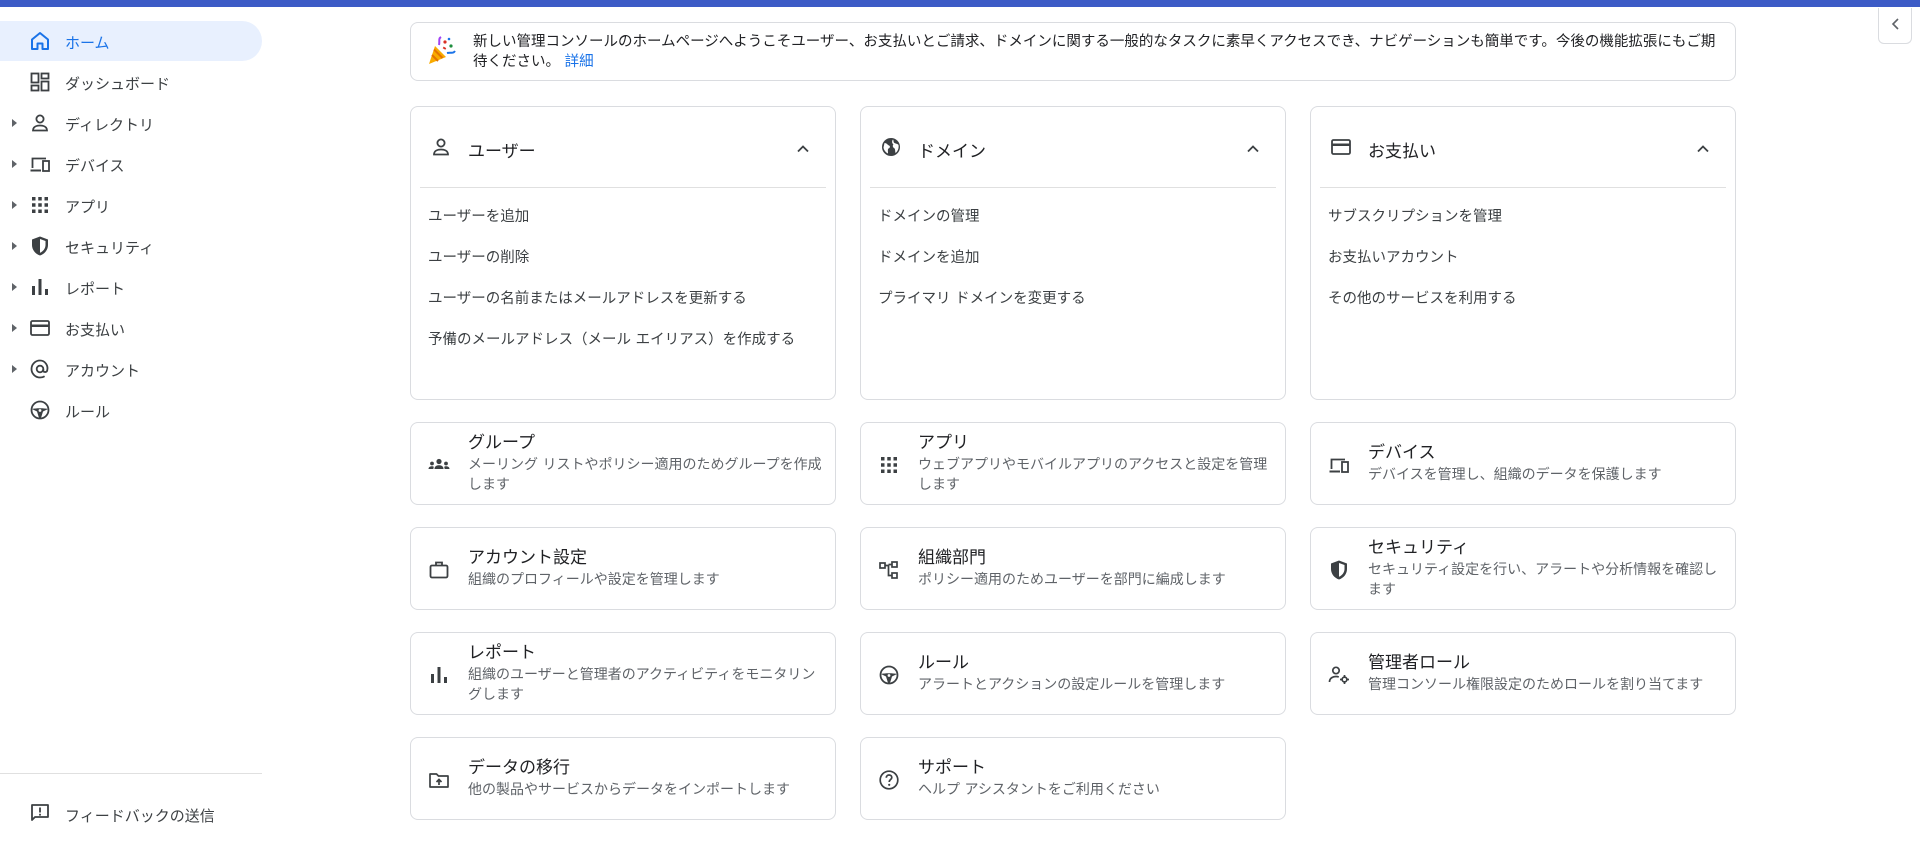 The image size is (1920, 850). What do you see at coordinates (95, 289) in the screenshot?
I see `sidebar-item-label: レポート` at bounding box center [95, 289].